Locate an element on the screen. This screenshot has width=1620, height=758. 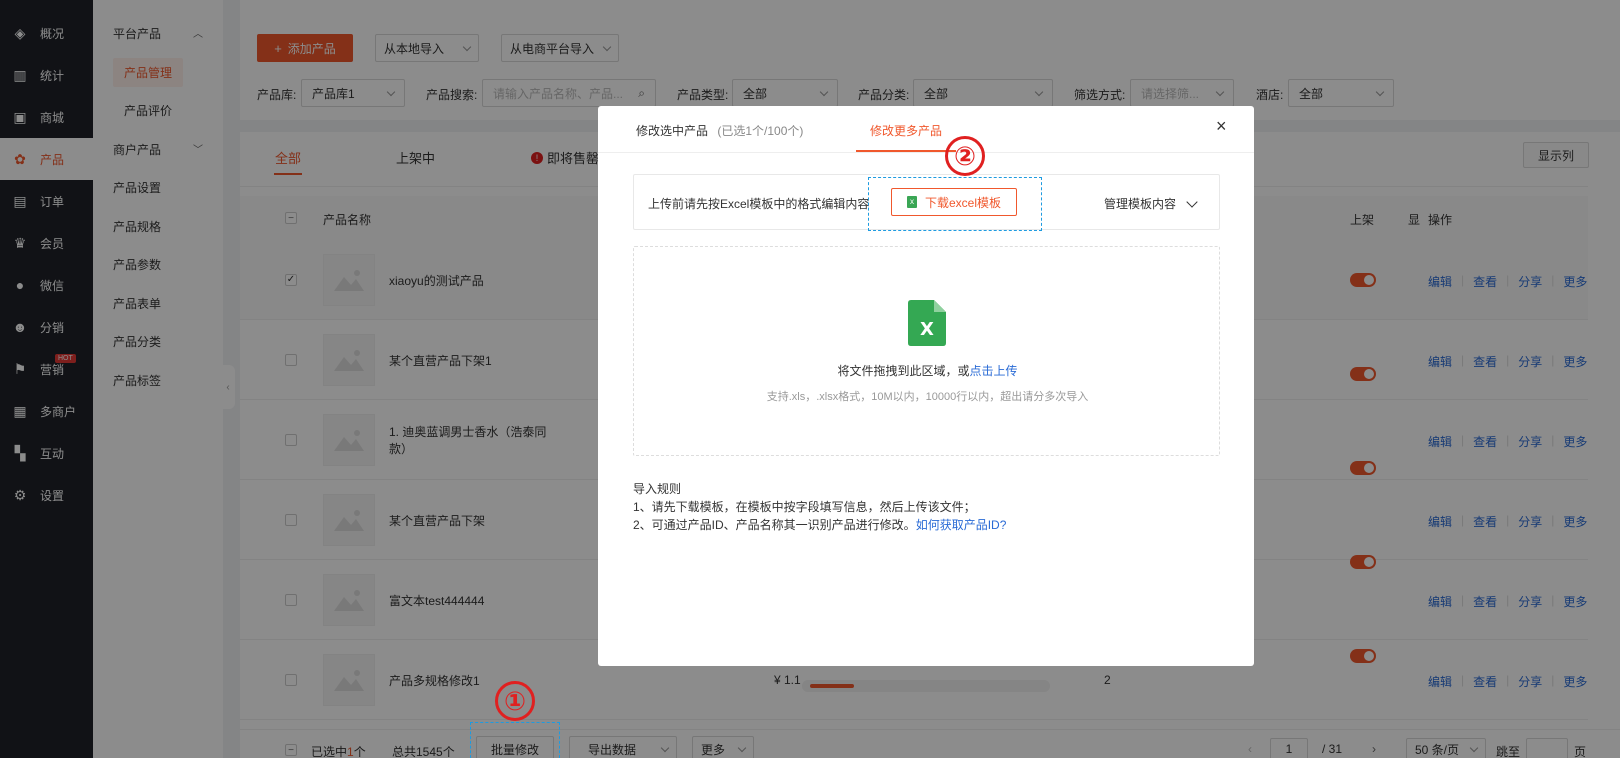
annotation-1: ① is located at coordinates (515, 701).